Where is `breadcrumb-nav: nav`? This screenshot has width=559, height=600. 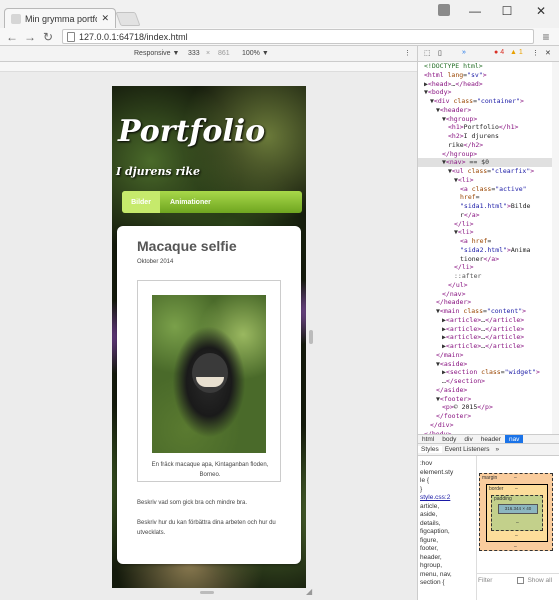
breadcrumb-nav: nav is located at coordinates (514, 439).